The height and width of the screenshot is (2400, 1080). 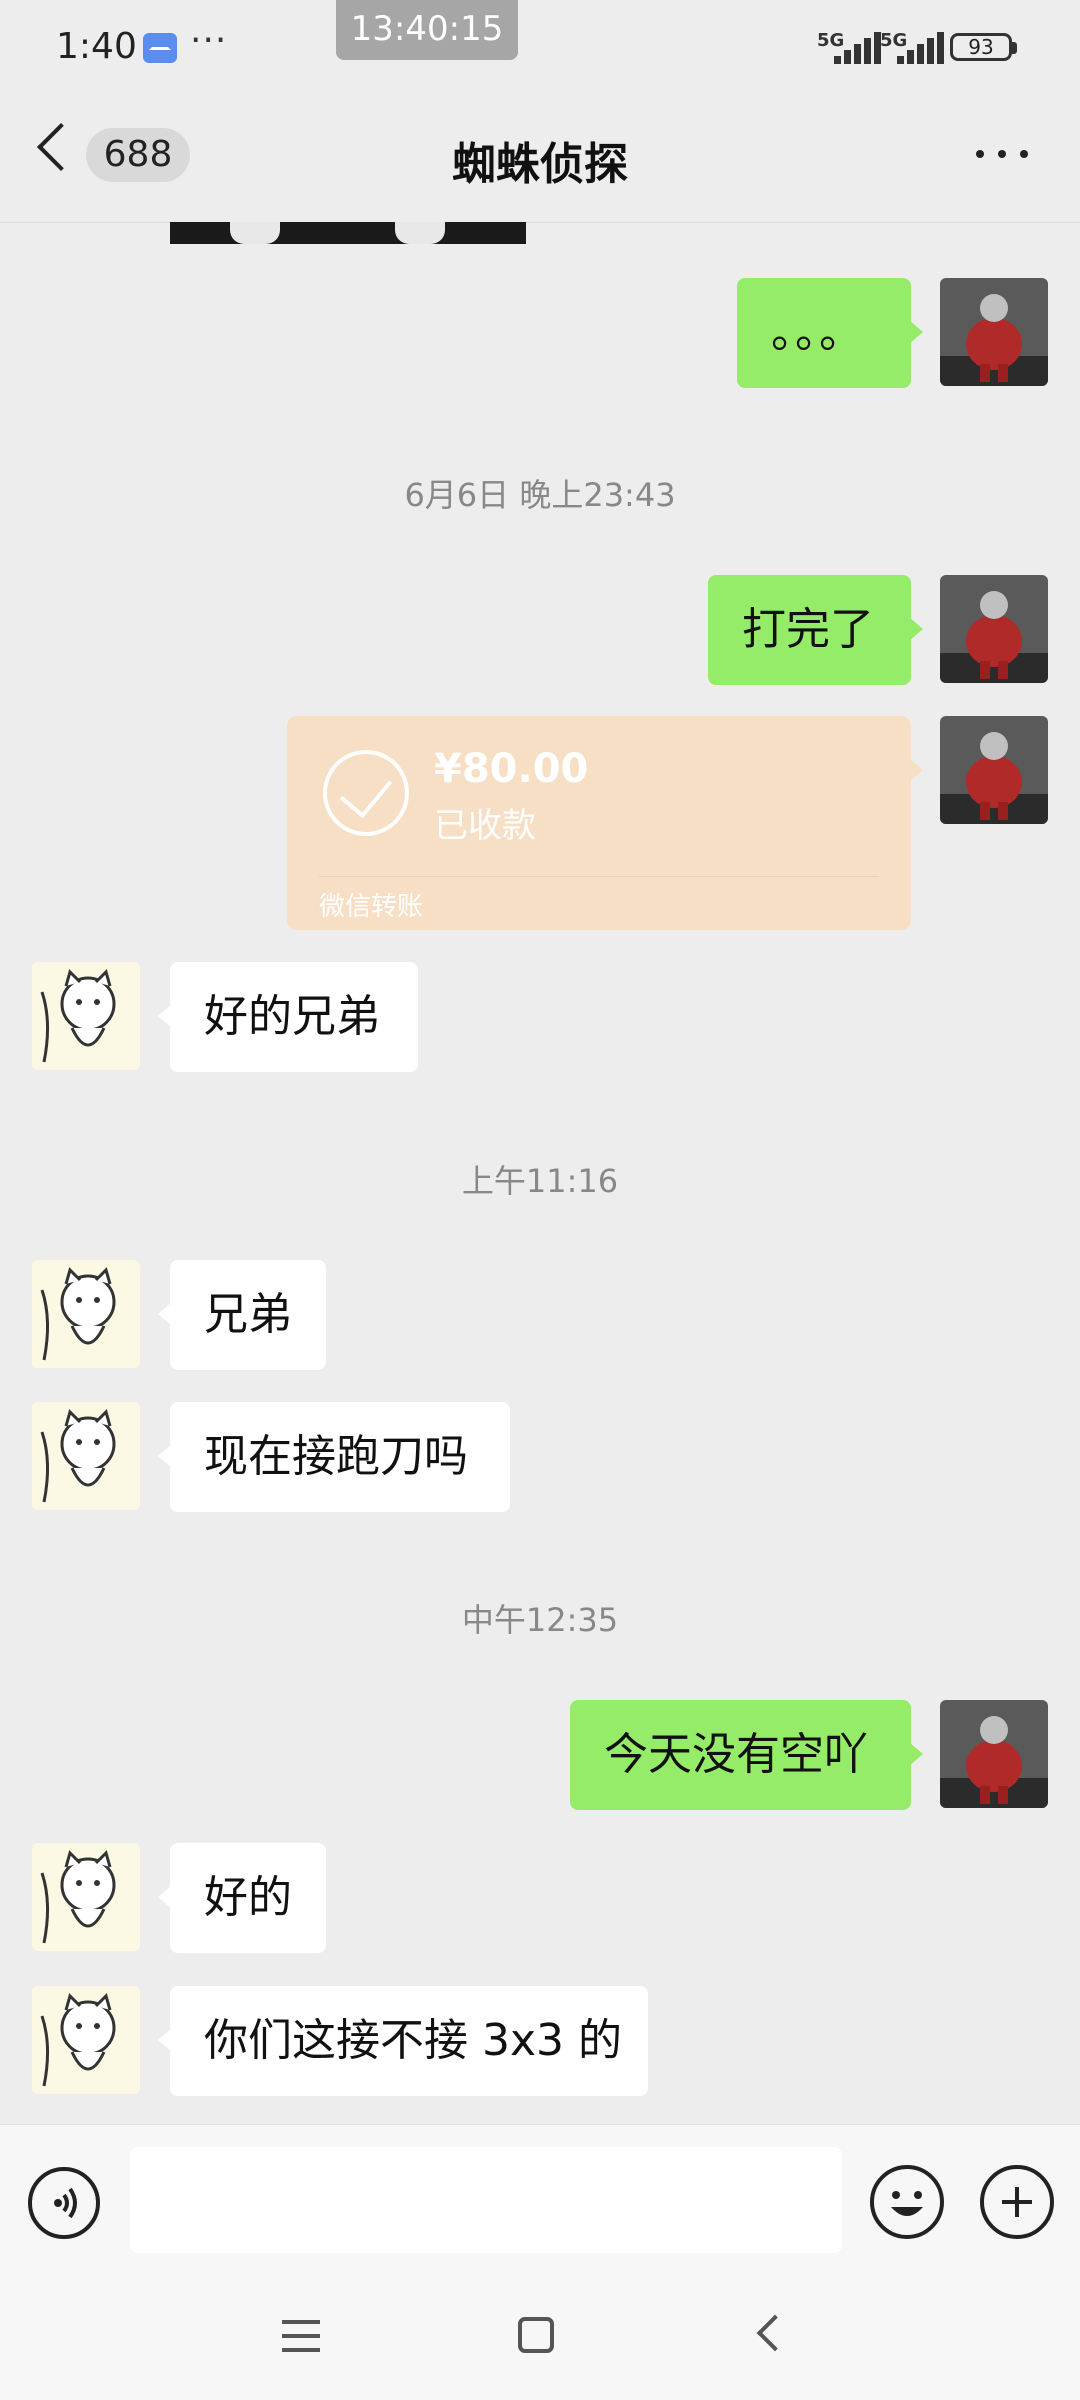 I want to click on input-bar, so click(x=540, y=2197).